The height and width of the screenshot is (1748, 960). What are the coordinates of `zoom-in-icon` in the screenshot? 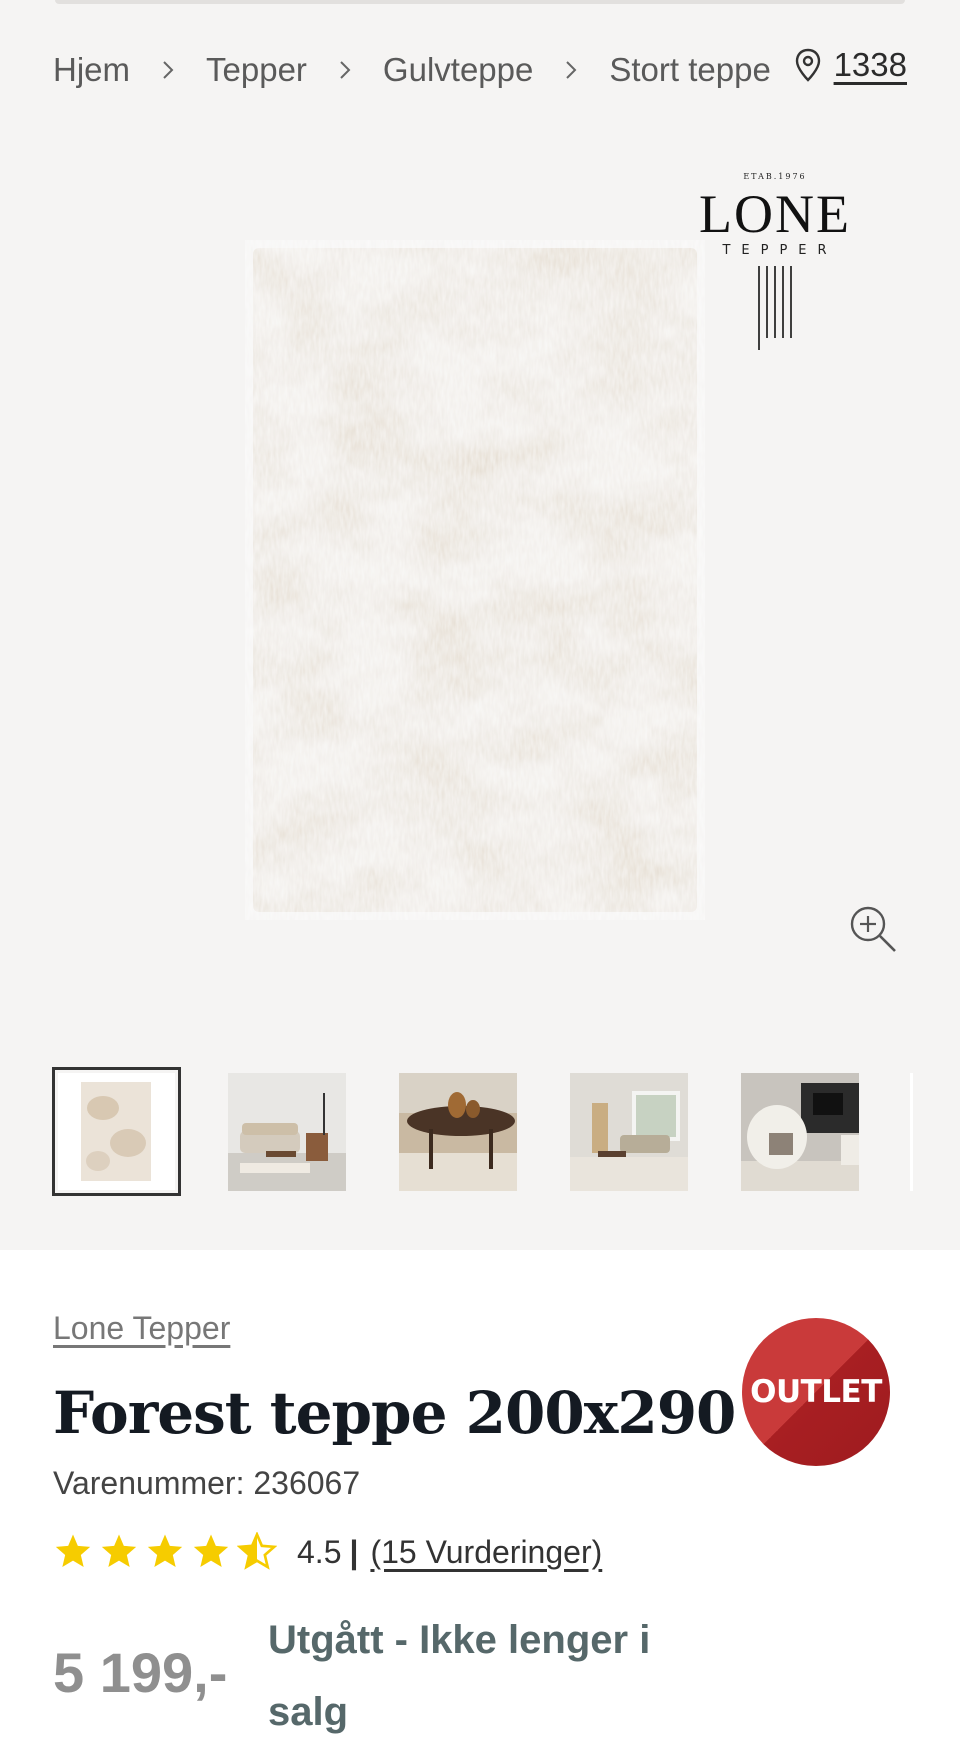 It's located at (874, 930).